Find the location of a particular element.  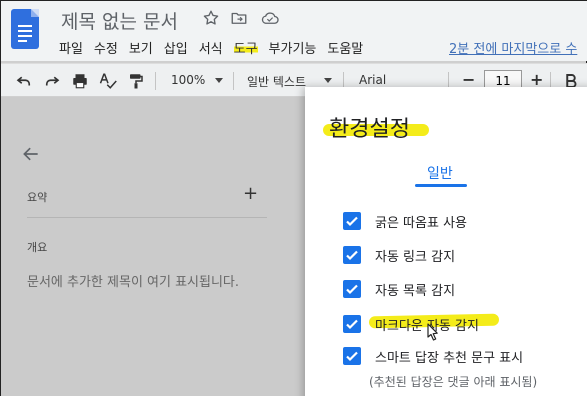

option-label: 굵은 따옴표 사용 is located at coordinates (421, 223).